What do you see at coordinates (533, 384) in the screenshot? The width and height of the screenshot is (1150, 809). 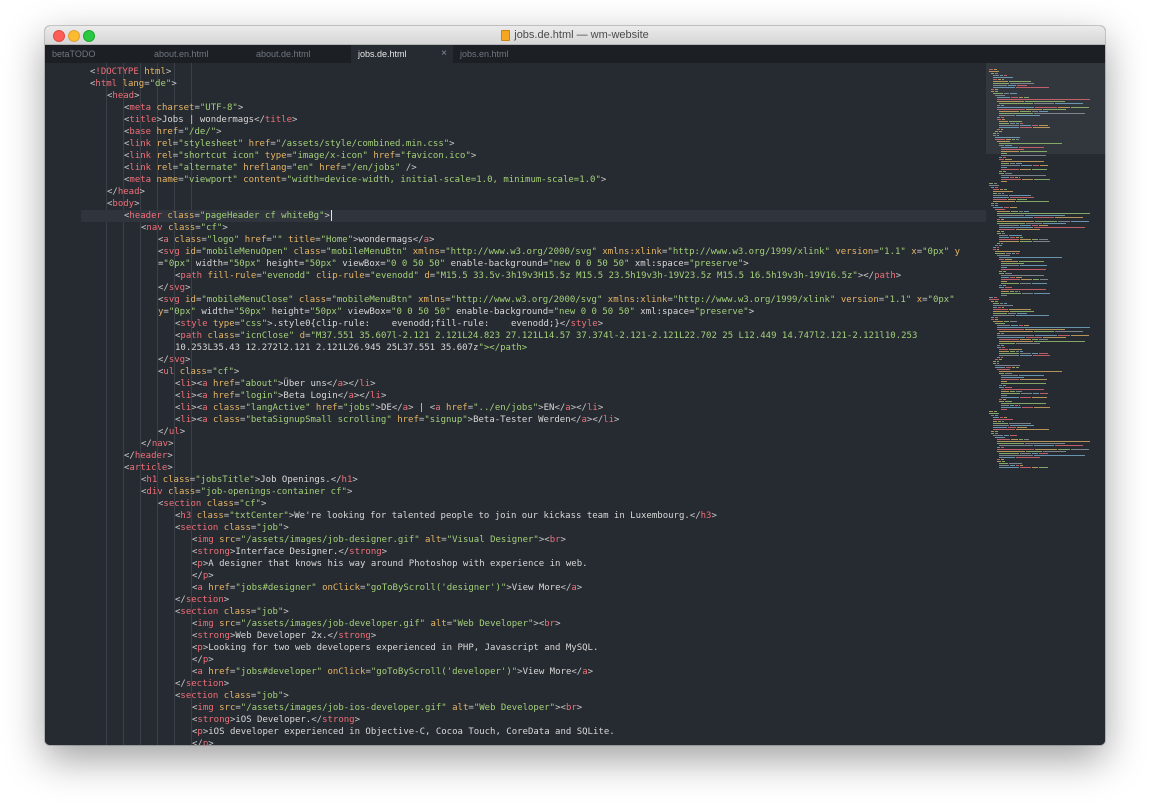 I see `code-line: 24<li><a href="about">Über uns</a></li>` at bounding box center [533, 384].